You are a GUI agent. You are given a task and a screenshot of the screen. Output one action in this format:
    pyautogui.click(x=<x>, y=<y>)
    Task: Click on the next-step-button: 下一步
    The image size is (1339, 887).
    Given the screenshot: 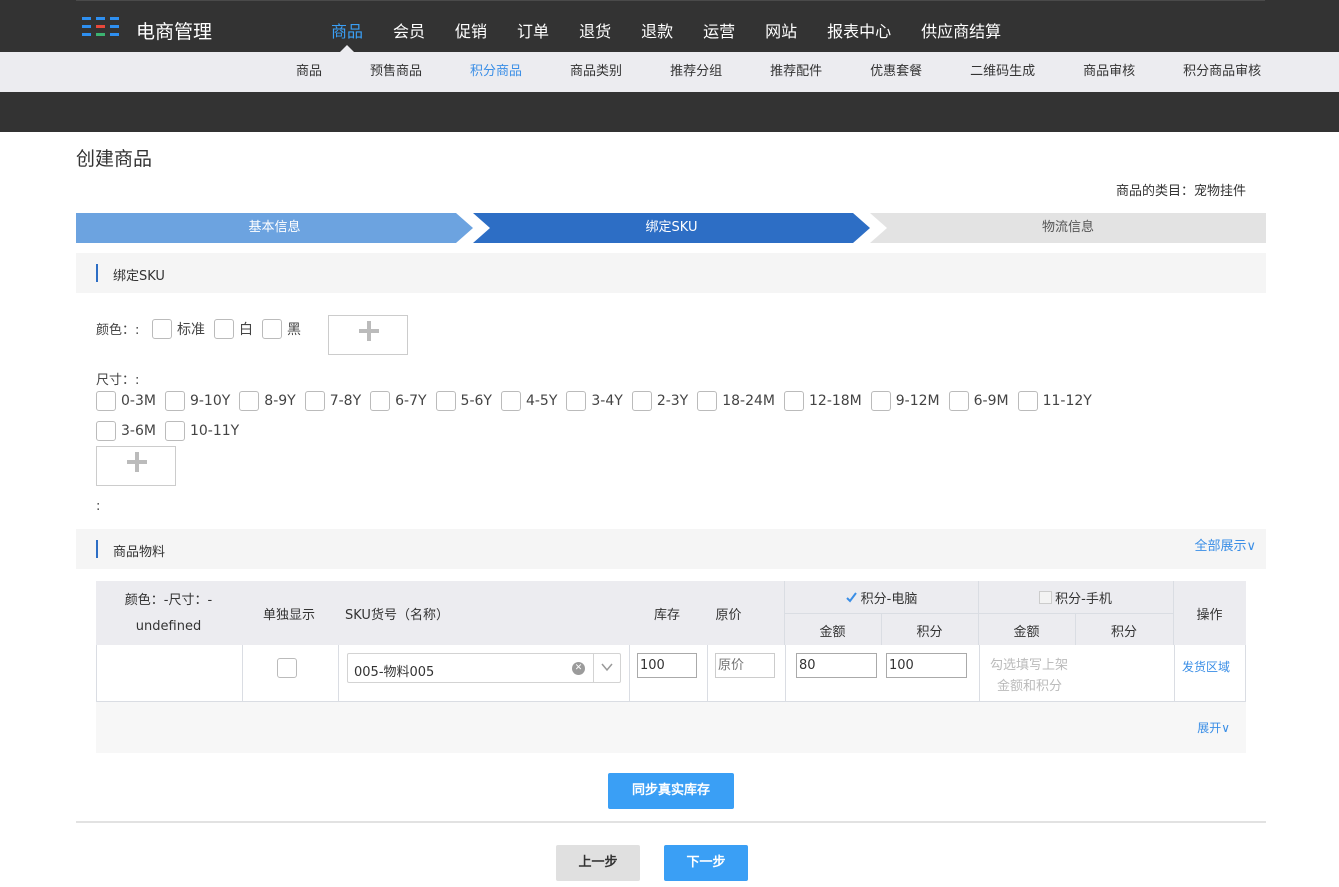 What is the action you would take?
    pyautogui.click(x=706, y=863)
    